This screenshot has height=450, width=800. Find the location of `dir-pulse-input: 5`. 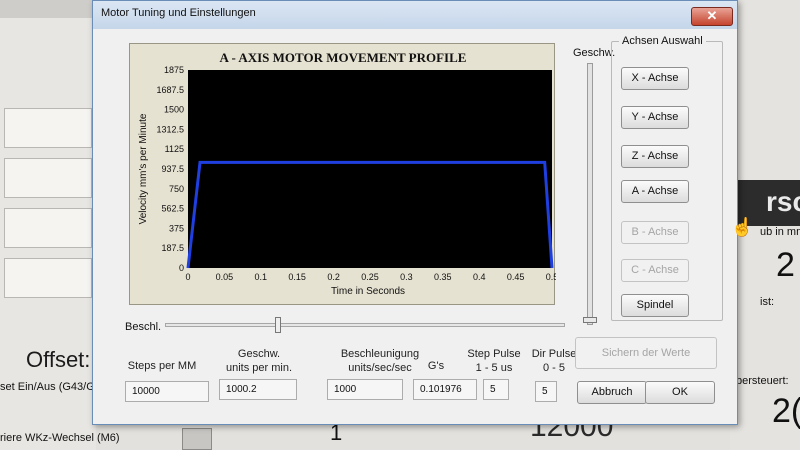

dir-pulse-input: 5 is located at coordinates (546, 391).